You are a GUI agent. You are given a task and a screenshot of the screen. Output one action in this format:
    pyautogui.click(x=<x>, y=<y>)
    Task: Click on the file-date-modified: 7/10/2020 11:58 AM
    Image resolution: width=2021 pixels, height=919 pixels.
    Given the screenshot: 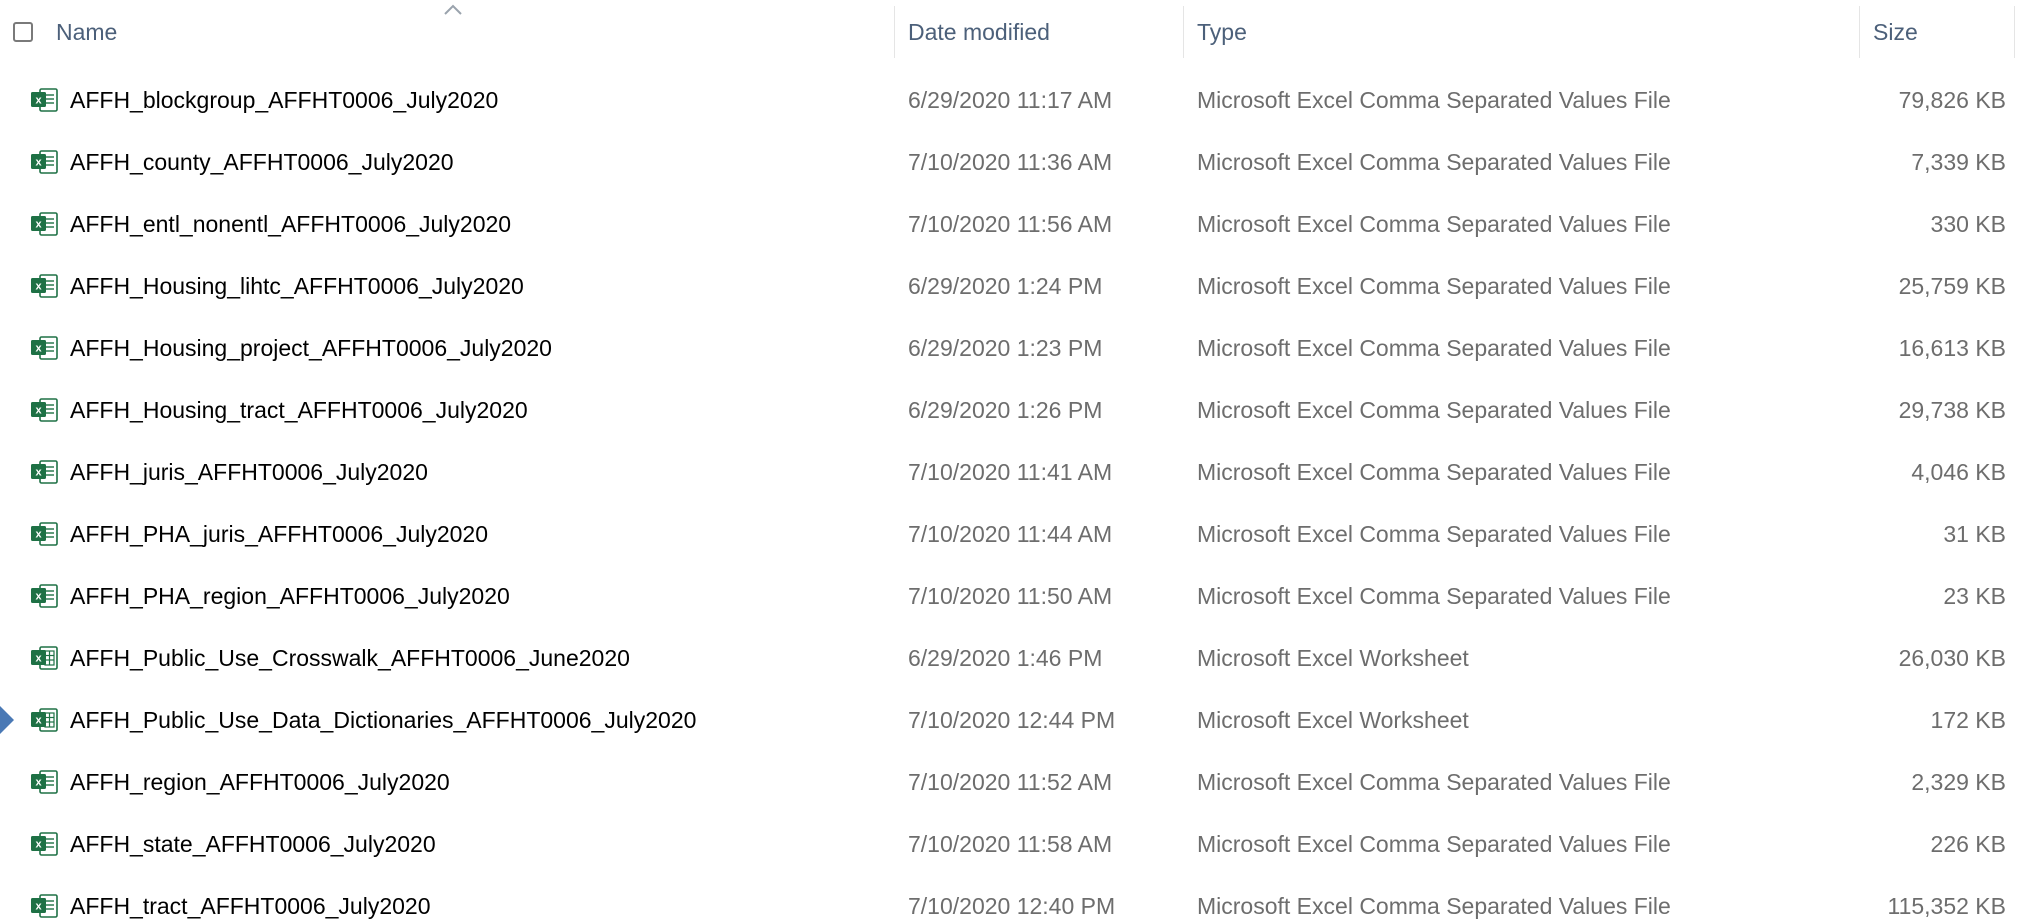 What is the action you would take?
    pyautogui.click(x=1010, y=843)
    